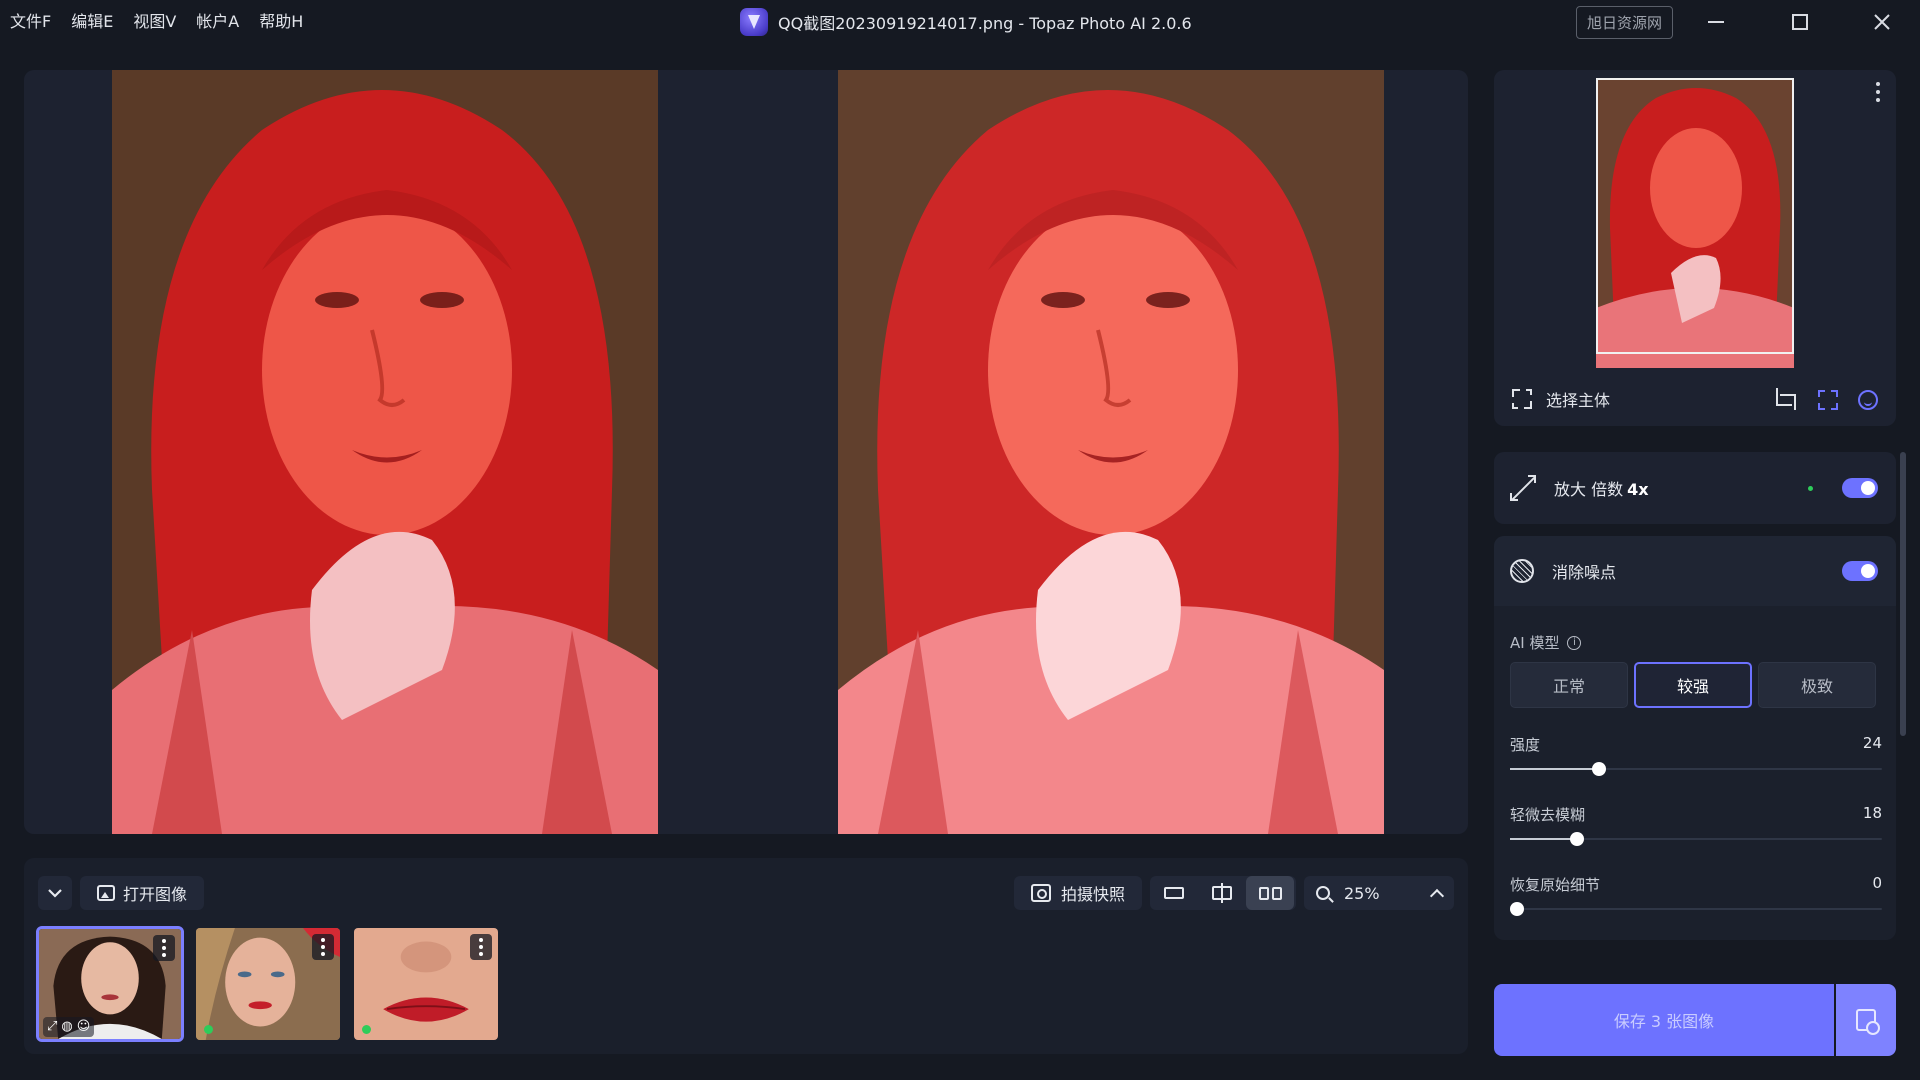 The height and width of the screenshot is (1080, 1920). Describe the element at coordinates (1522, 399) in the screenshot. I see `select-subject-icon` at that location.